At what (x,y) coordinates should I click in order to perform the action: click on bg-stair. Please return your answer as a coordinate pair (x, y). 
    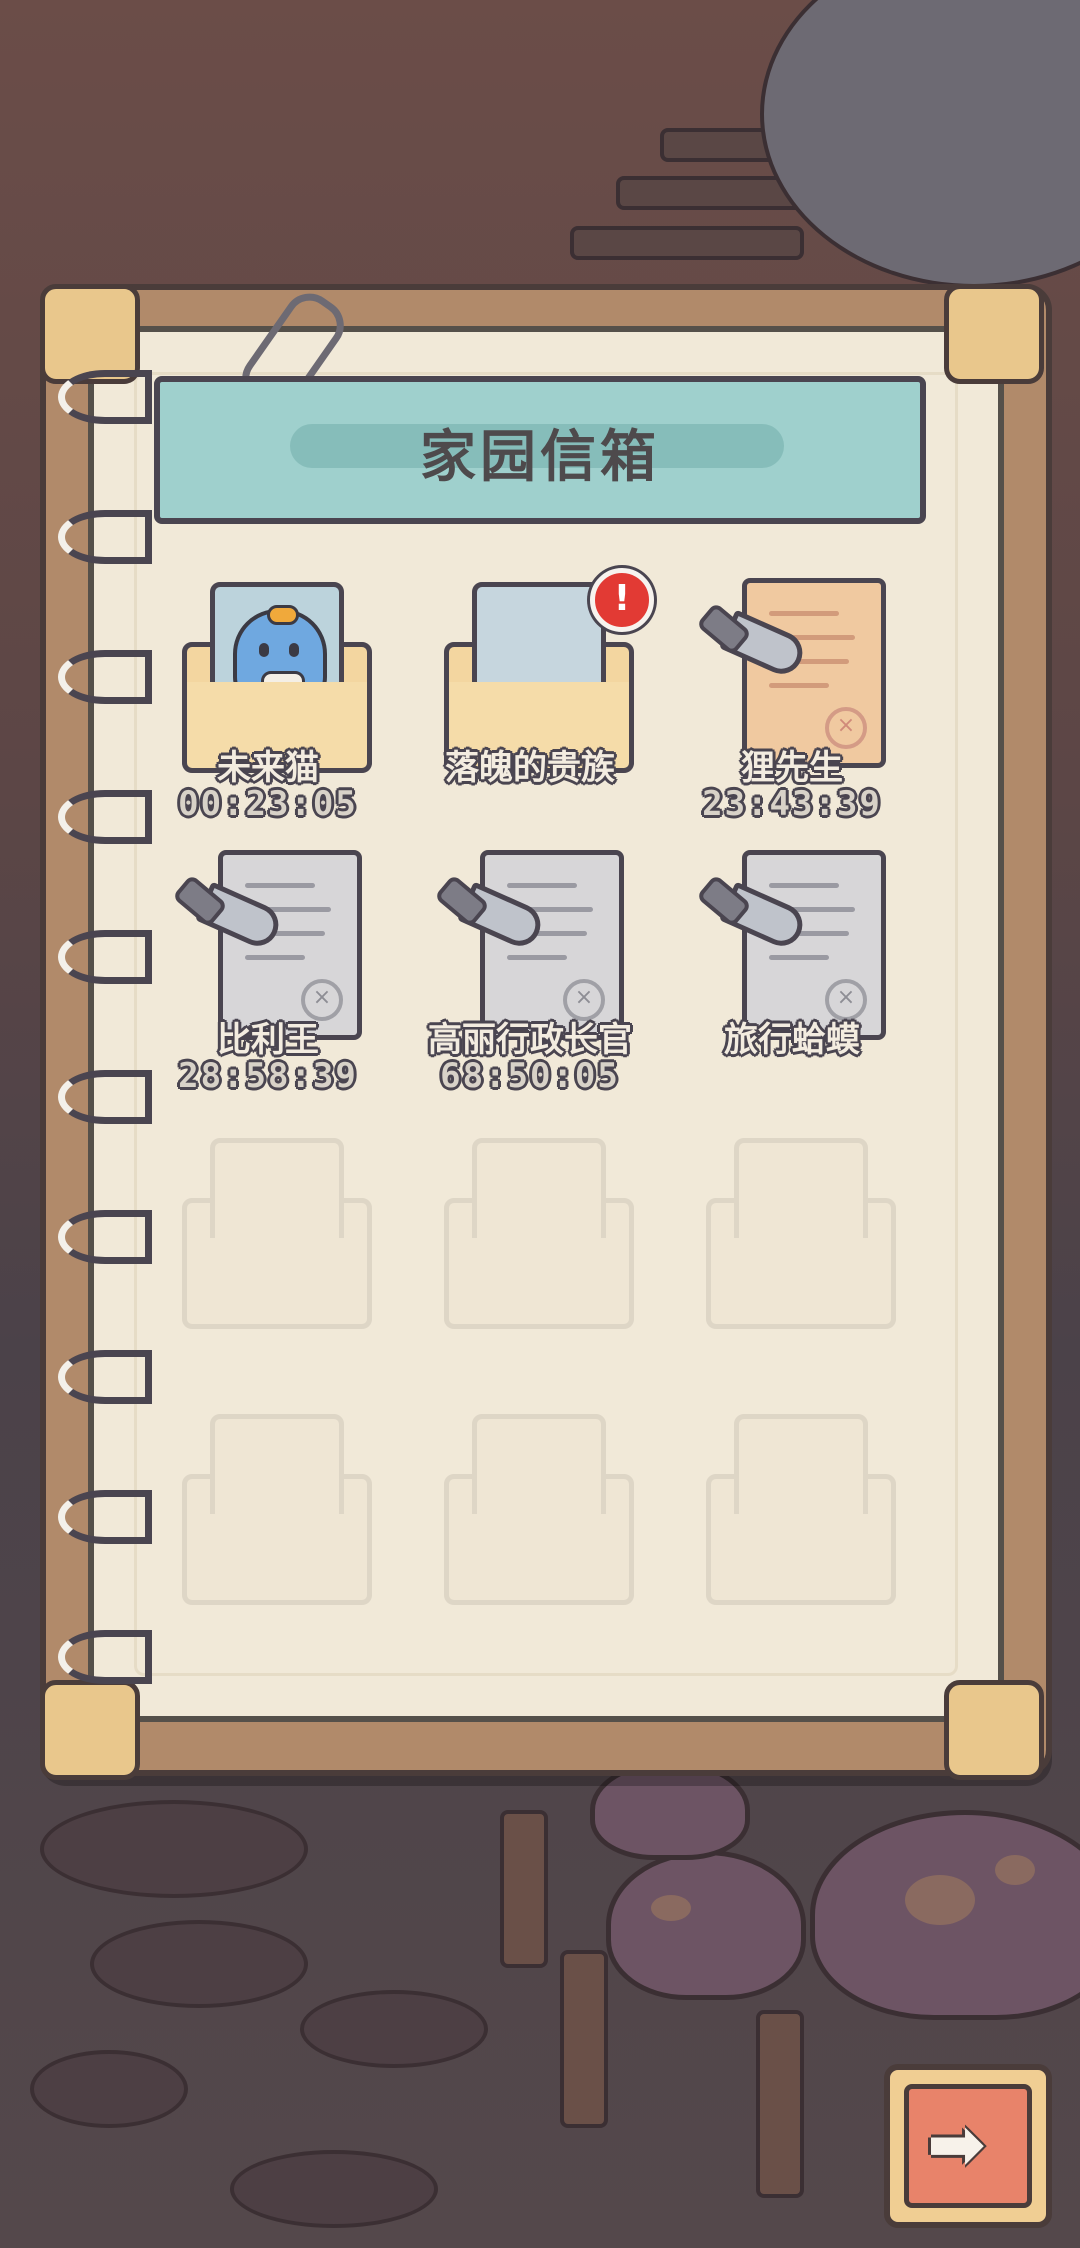
    Looking at the image, I should click on (687, 243).